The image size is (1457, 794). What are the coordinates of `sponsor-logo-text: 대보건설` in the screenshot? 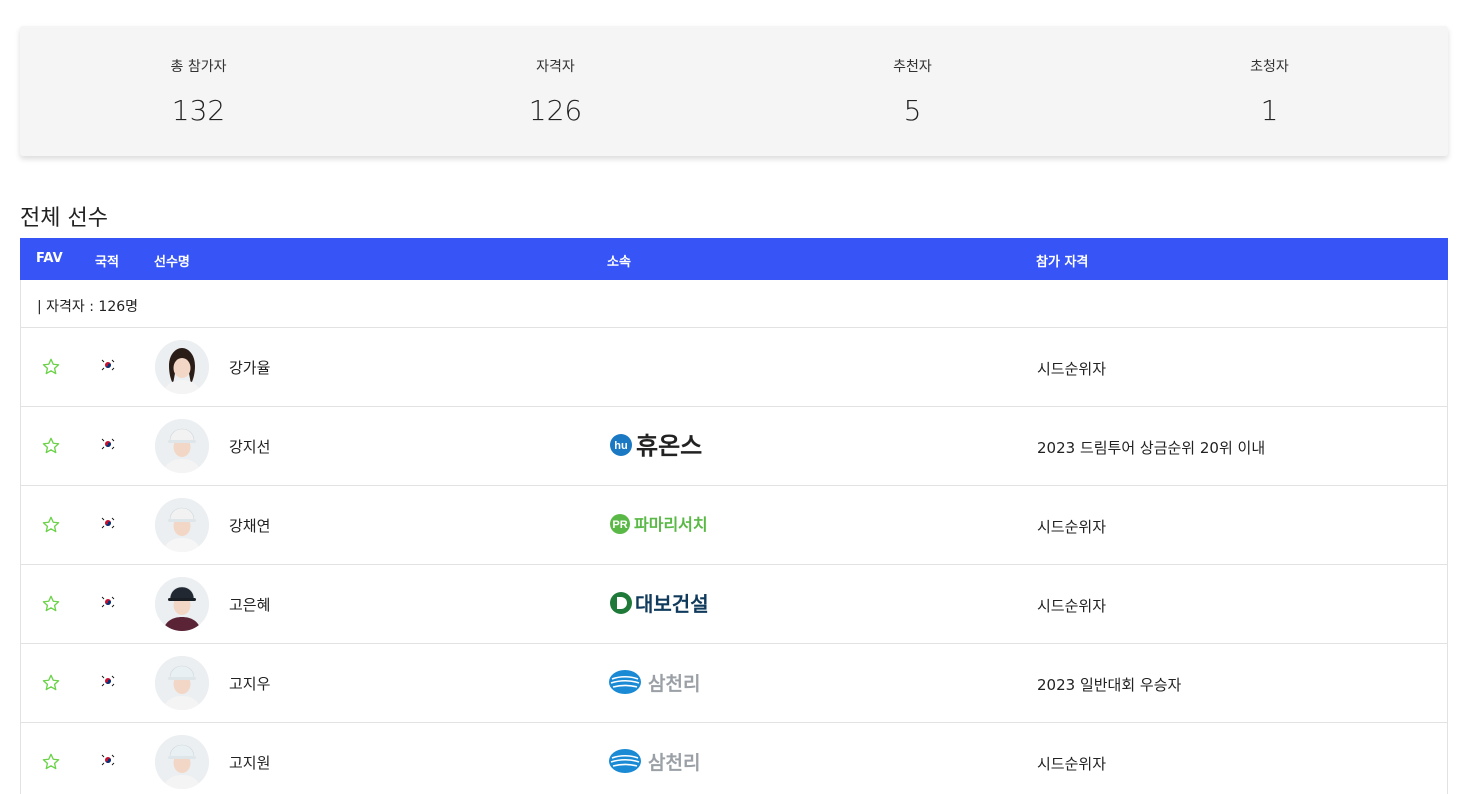 It's located at (672, 604).